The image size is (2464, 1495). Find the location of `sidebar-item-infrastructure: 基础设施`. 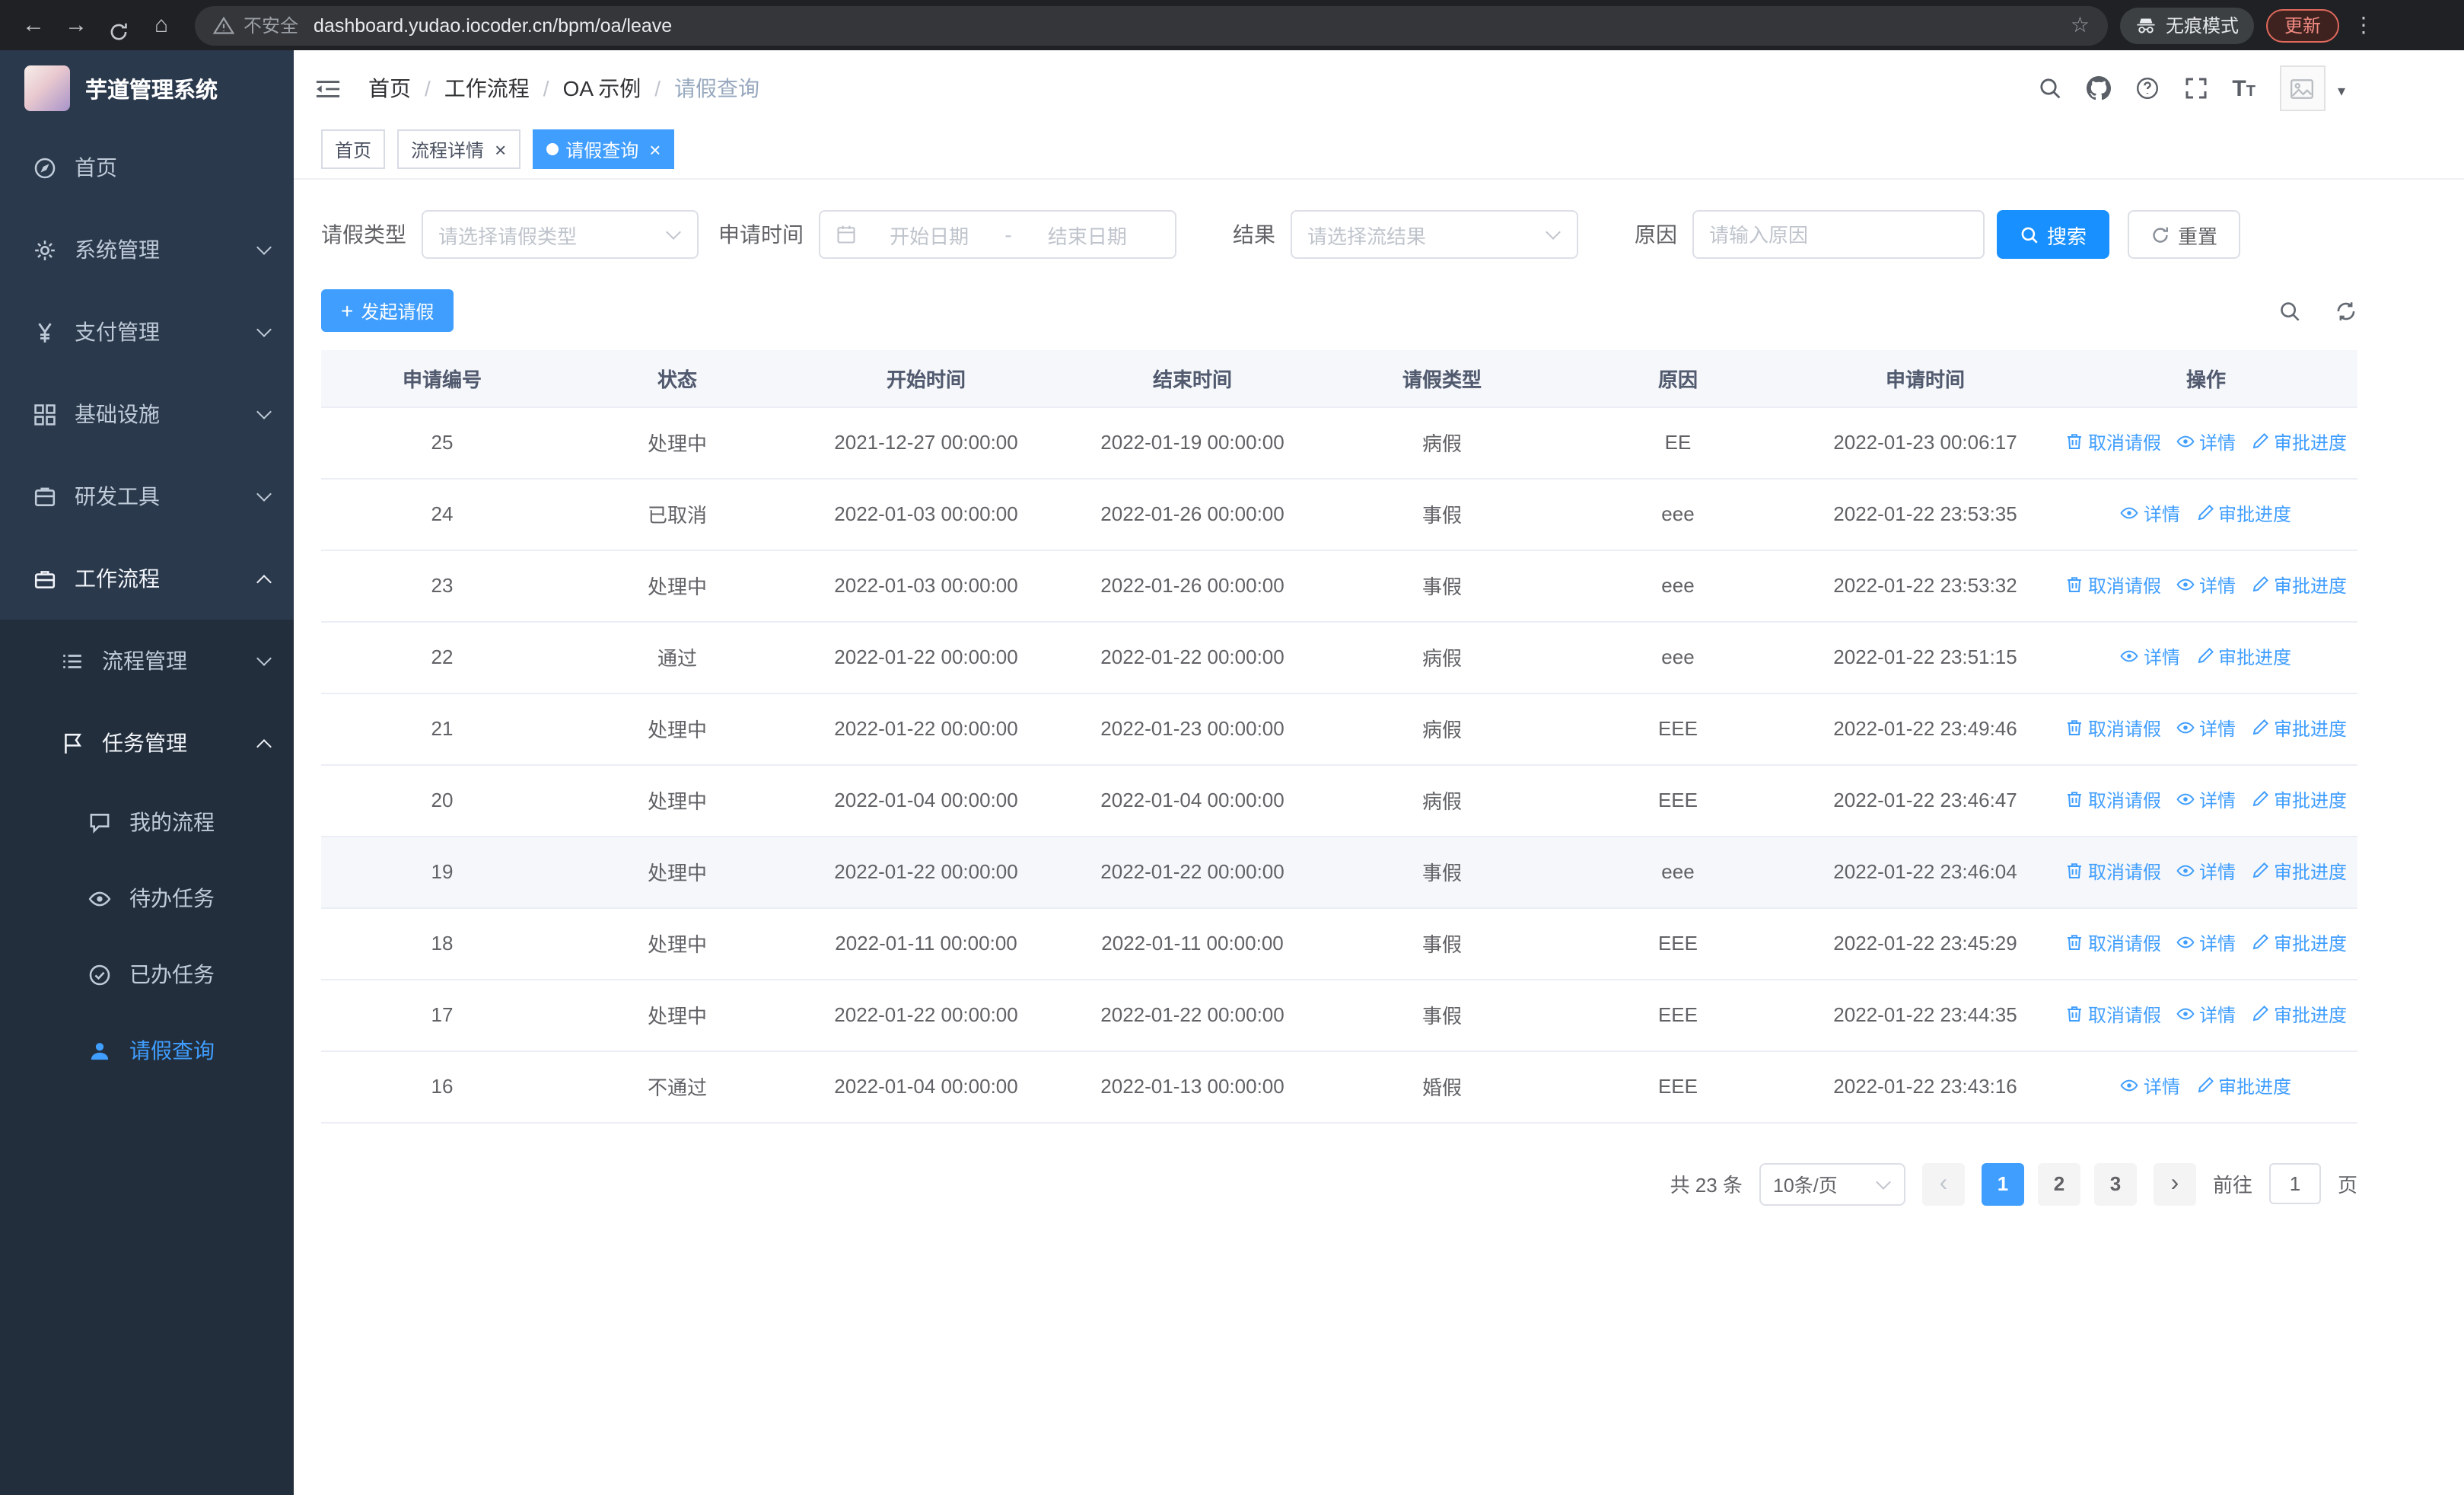

sidebar-item-infrastructure: 基础设施 is located at coordinates (147, 414).